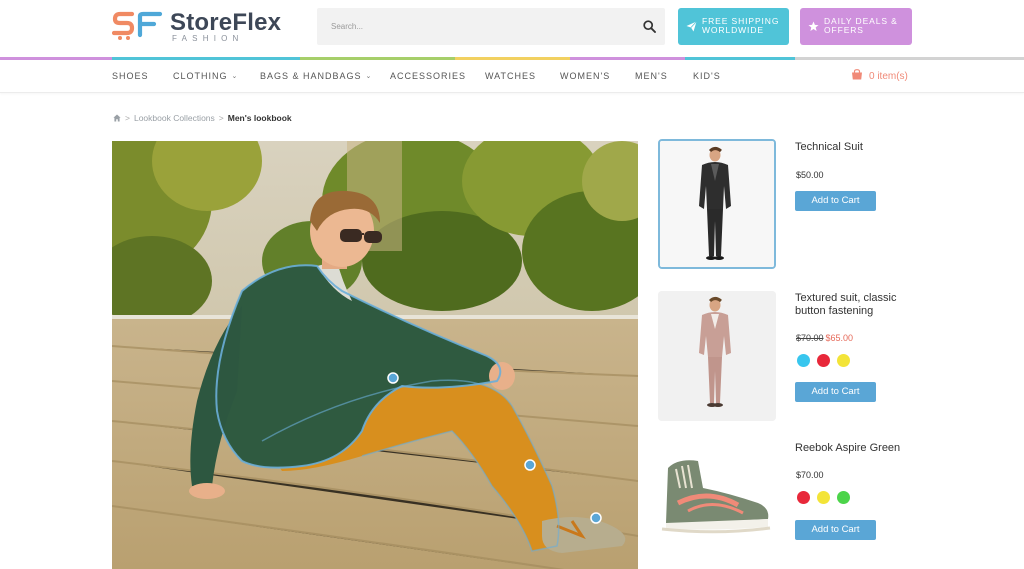 Image resolution: width=1024 pixels, height=569 pixels. What do you see at coordinates (810, 175) in the screenshot?
I see `product-price: $50.00` at bounding box center [810, 175].